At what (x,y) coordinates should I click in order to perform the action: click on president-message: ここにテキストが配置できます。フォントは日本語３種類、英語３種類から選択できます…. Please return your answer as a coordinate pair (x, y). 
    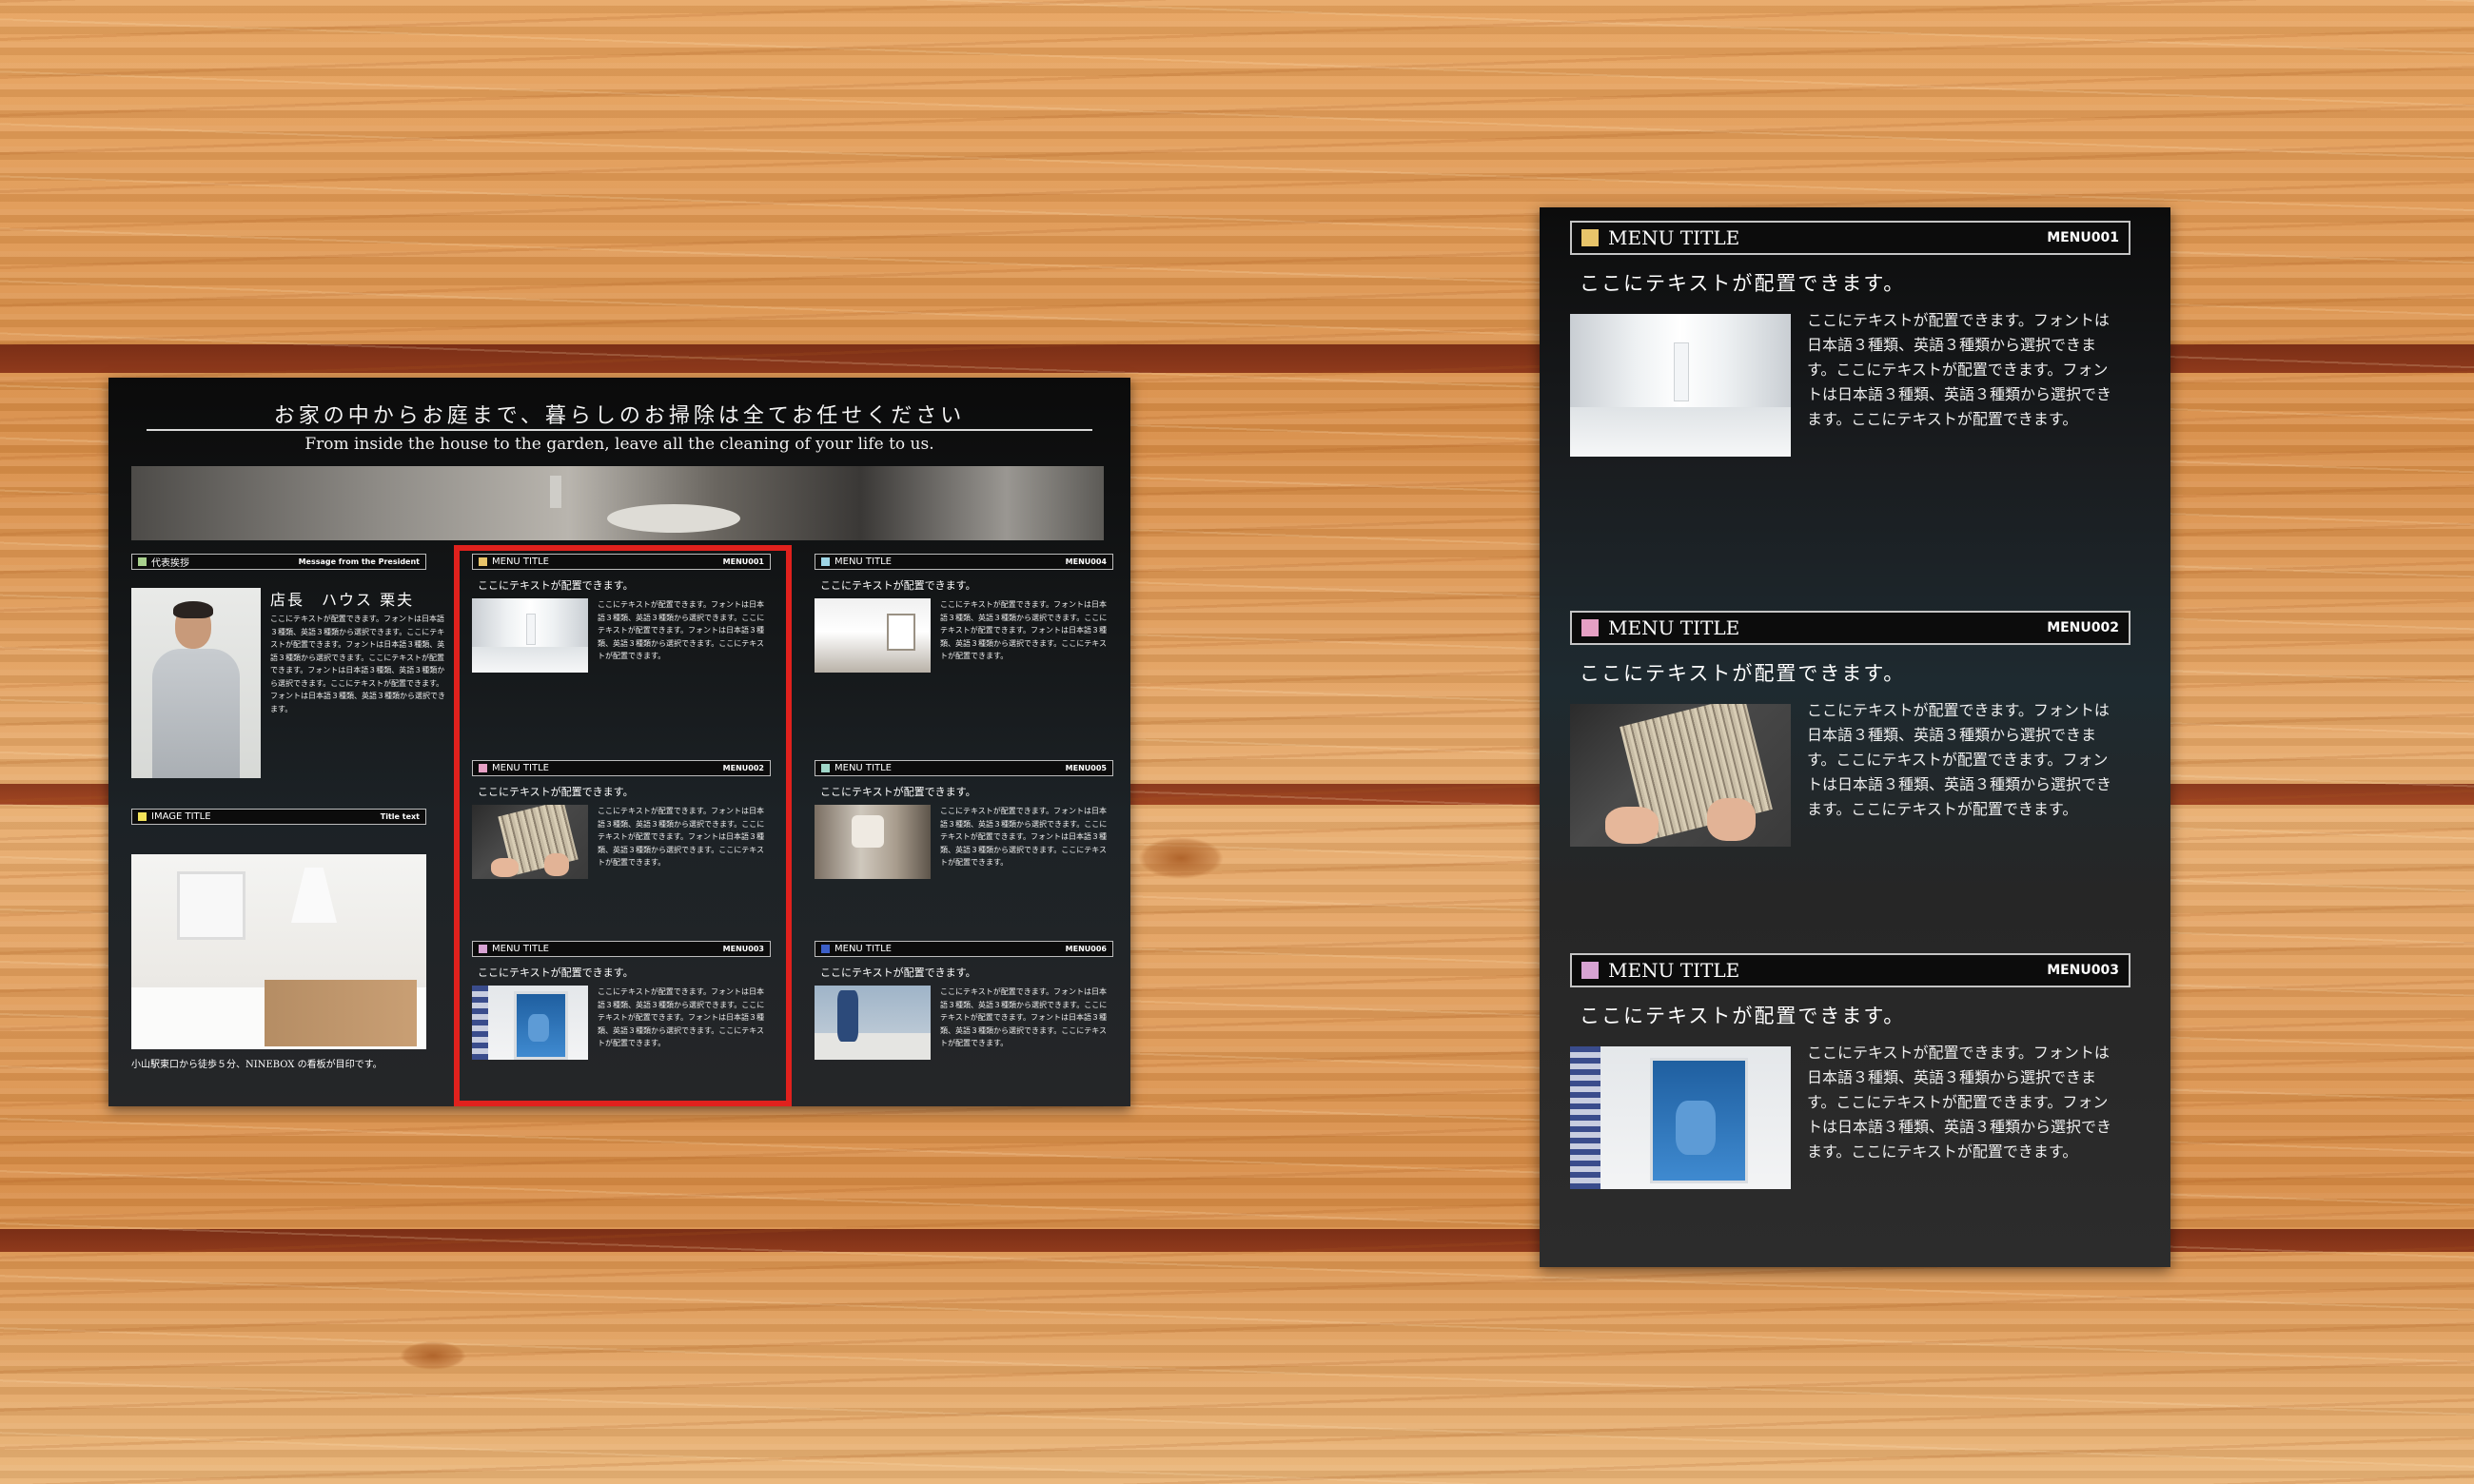
    Looking at the image, I should click on (357, 664).